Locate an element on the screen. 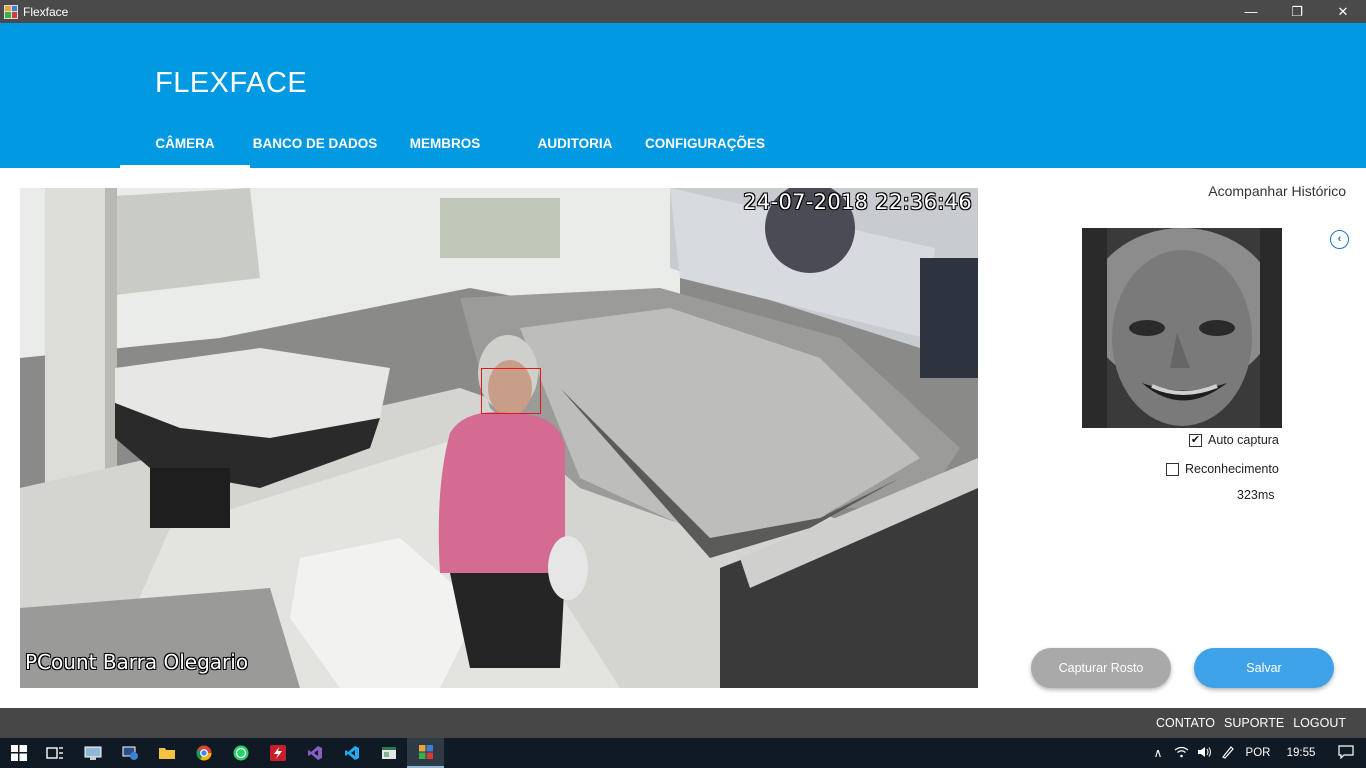 The image size is (1366, 768). flash-icon is located at coordinates (277, 753).